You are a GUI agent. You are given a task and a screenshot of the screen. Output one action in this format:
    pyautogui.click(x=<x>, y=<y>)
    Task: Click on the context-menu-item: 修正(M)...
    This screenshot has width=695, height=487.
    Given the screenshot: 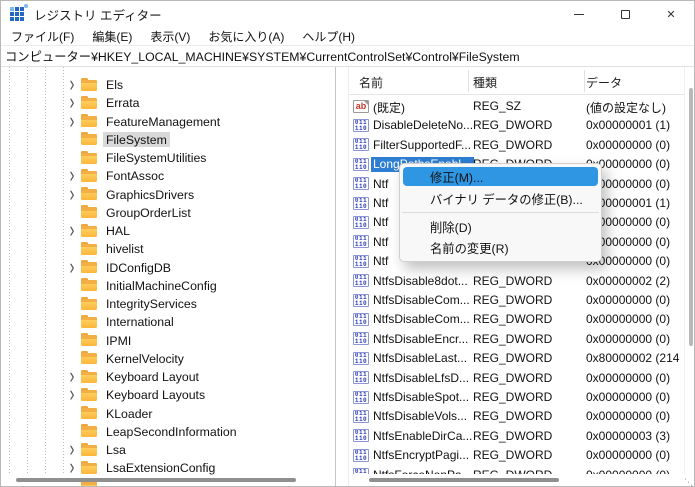 What is the action you would take?
    pyautogui.click(x=500, y=176)
    